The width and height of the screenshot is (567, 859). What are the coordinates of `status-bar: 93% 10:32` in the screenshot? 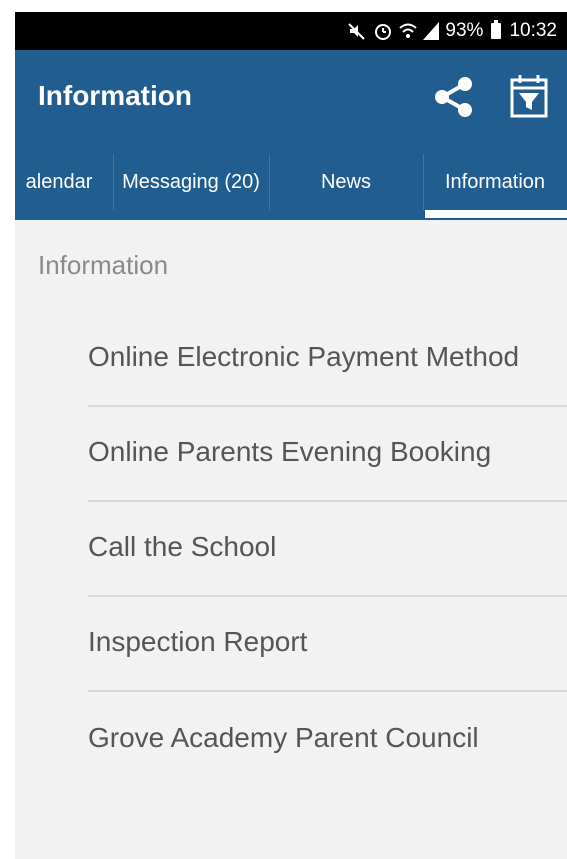 It's located at (291, 31).